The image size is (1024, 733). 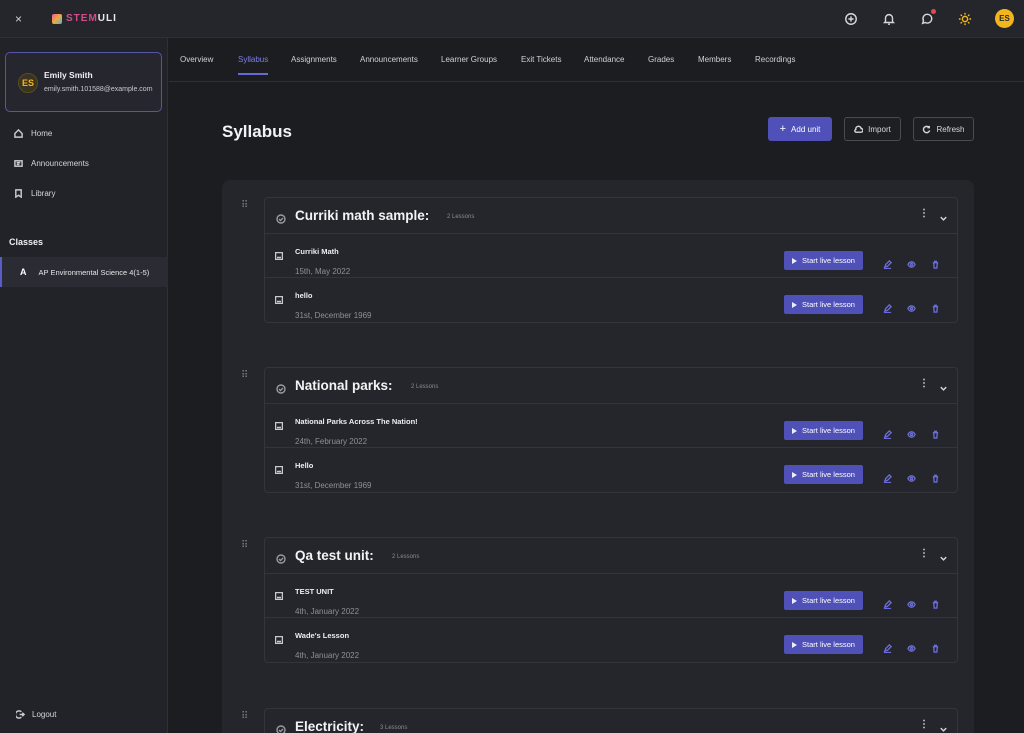 I want to click on notification-dot, so click(x=933, y=11).